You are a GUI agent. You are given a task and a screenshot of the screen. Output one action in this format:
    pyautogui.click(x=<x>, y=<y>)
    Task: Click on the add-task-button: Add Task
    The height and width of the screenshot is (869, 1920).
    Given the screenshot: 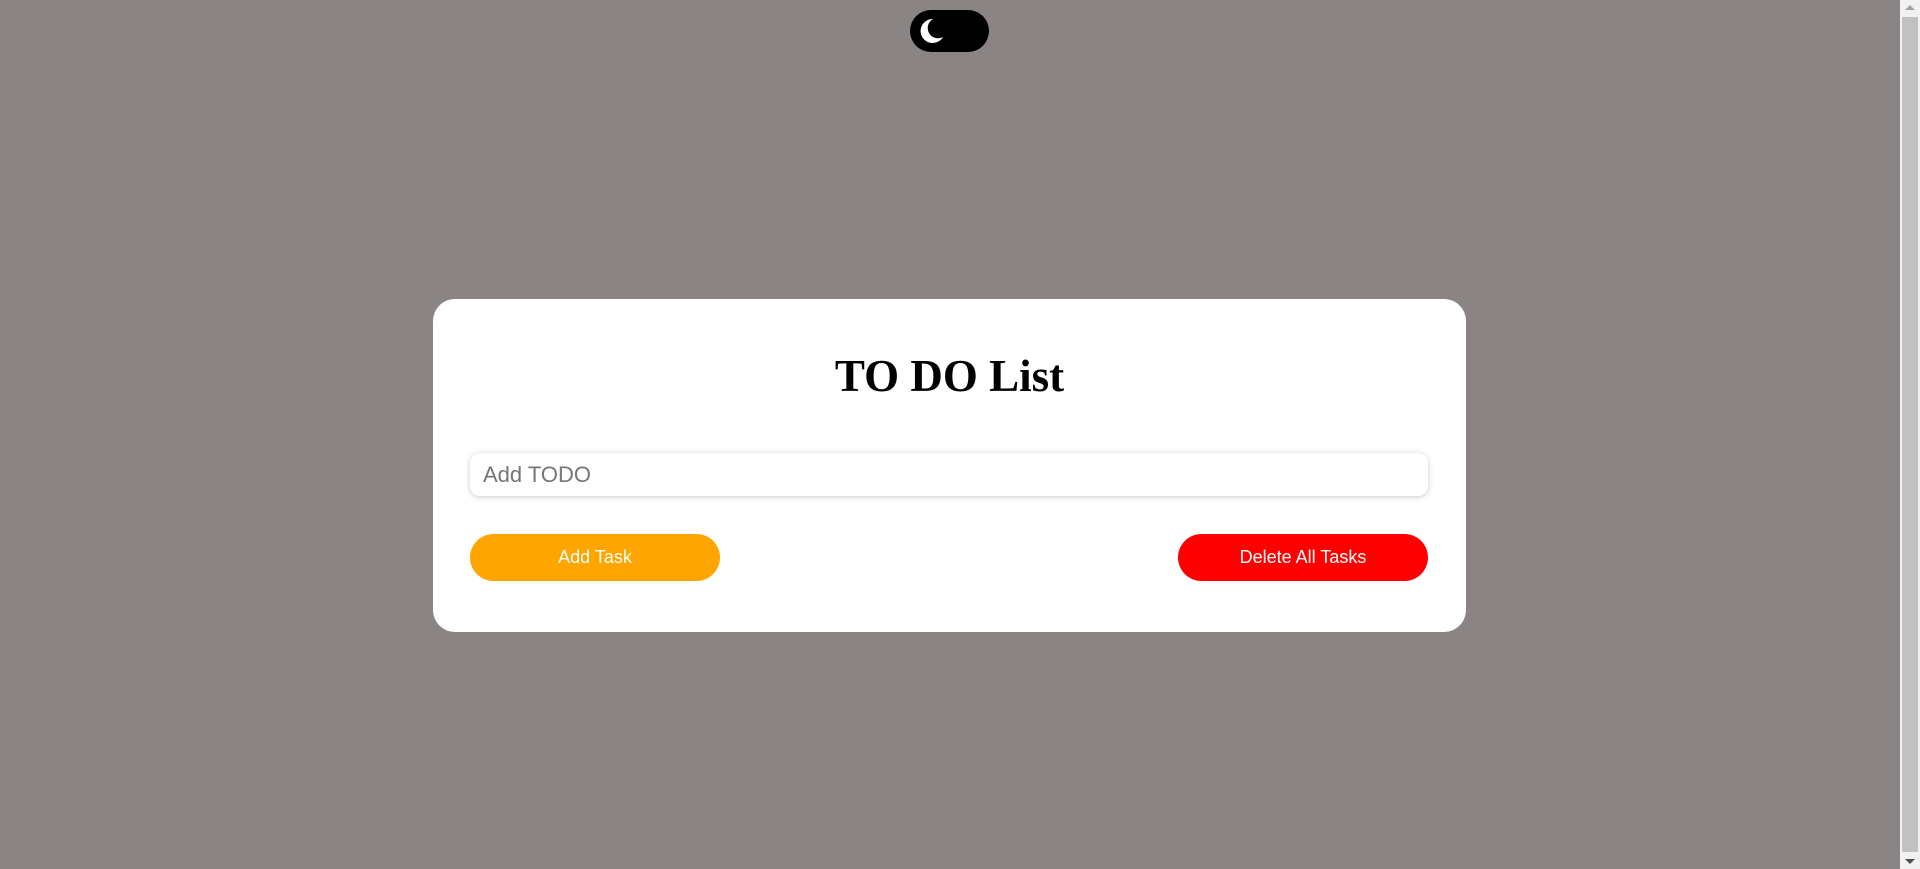 What is the action you would take?
    pyautogui.click(x=595, y=557)
    